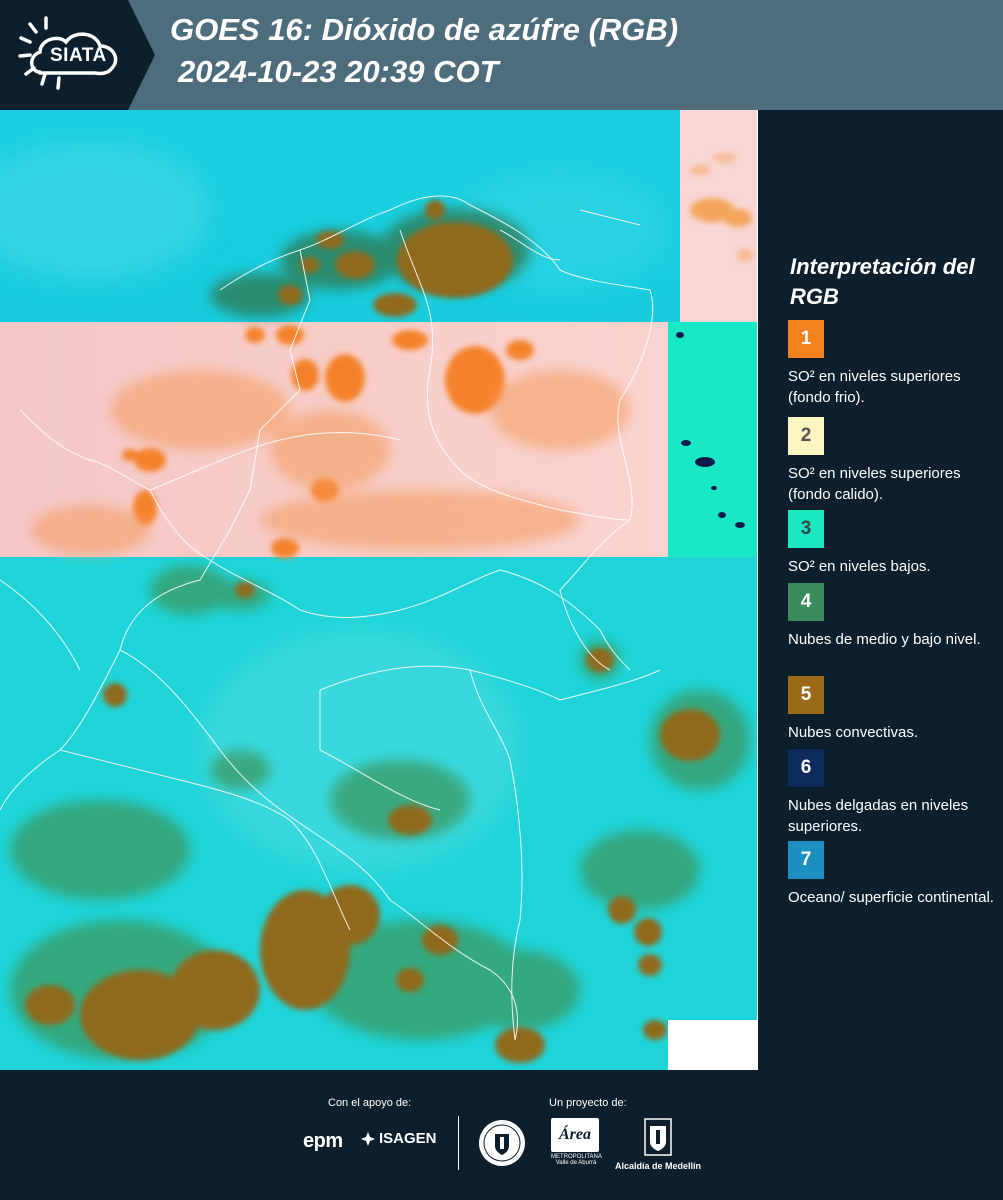 The image size is (1003, 1200). What do you see at coordinates (884, 639) in the screenshot?
I see `legend-label-4: Nubes de medio y bajo nivel.` at bounding box center [884, 639].